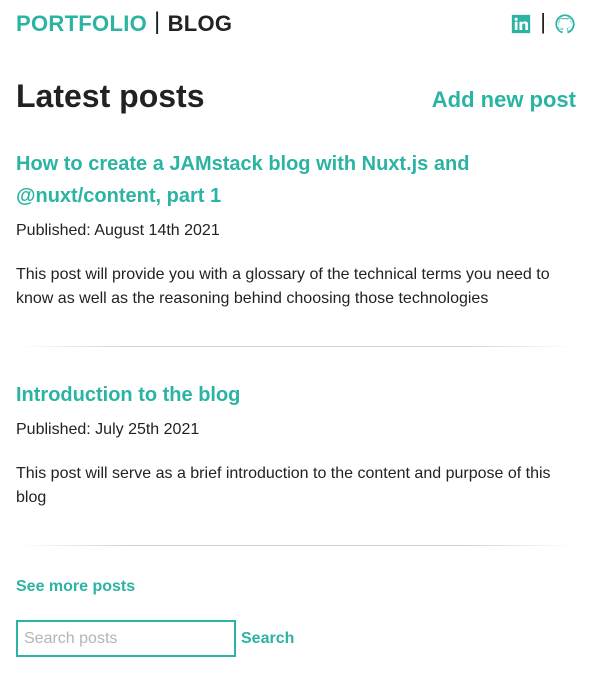  What do you see at coordinates (265, 639) in the screenshot?
I see `search-button: Search` at bounding box center [265, 639].